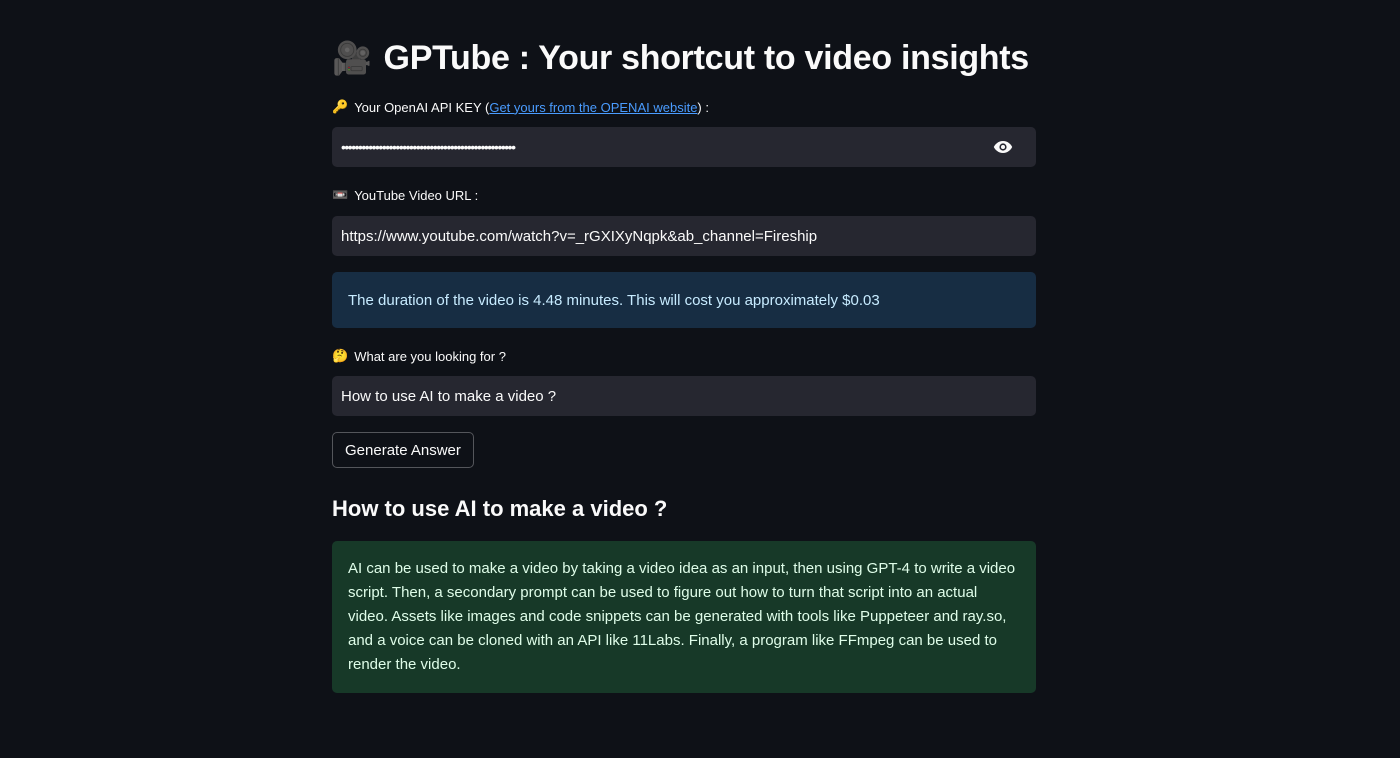 The image size is (1400, 758). What do you see at coordinates (703, 107) in the screenshot?
I see `api-key-label-suffix: ) :` at bounding box center [703, 107].